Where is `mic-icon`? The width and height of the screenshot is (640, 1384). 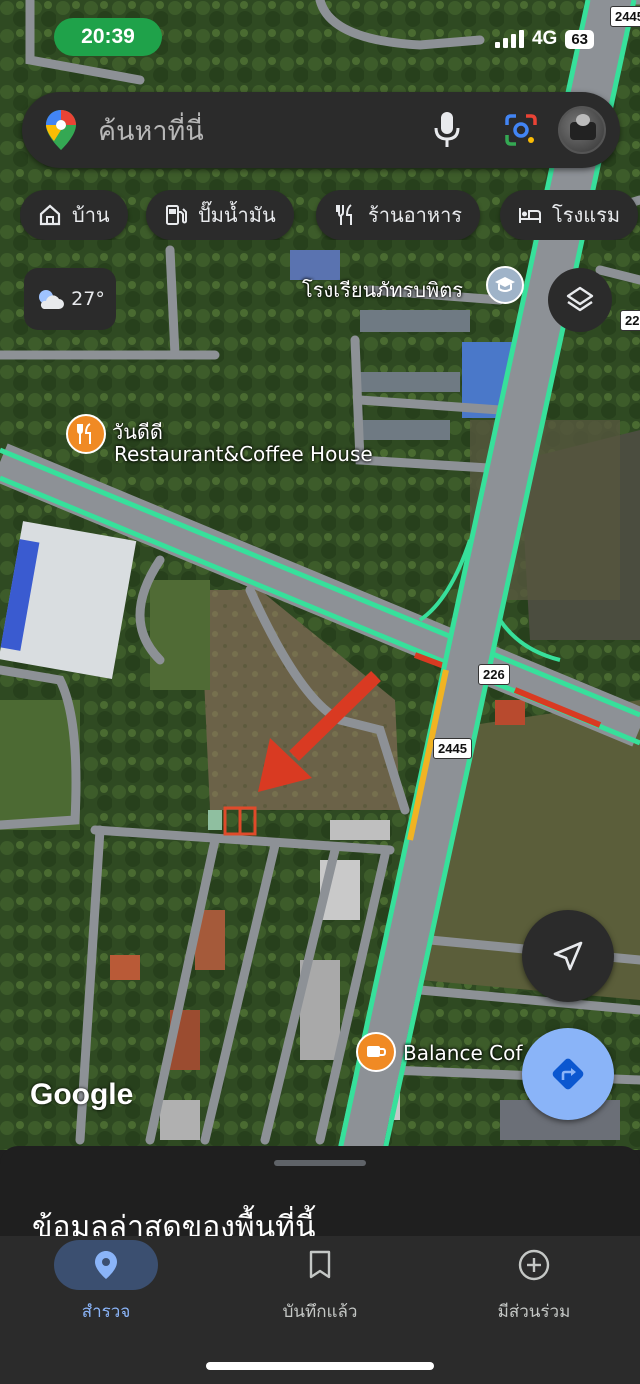
mic-icon is located at coordinates (447, 130).